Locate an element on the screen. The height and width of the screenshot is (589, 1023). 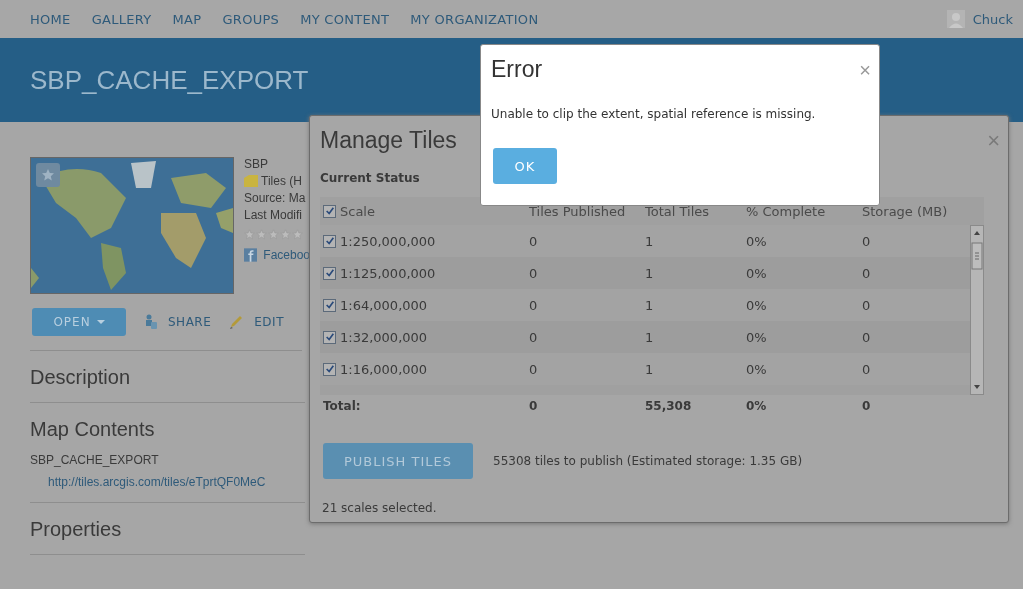
total-cell-text: 55,308 is located at coordinates (669, 406).